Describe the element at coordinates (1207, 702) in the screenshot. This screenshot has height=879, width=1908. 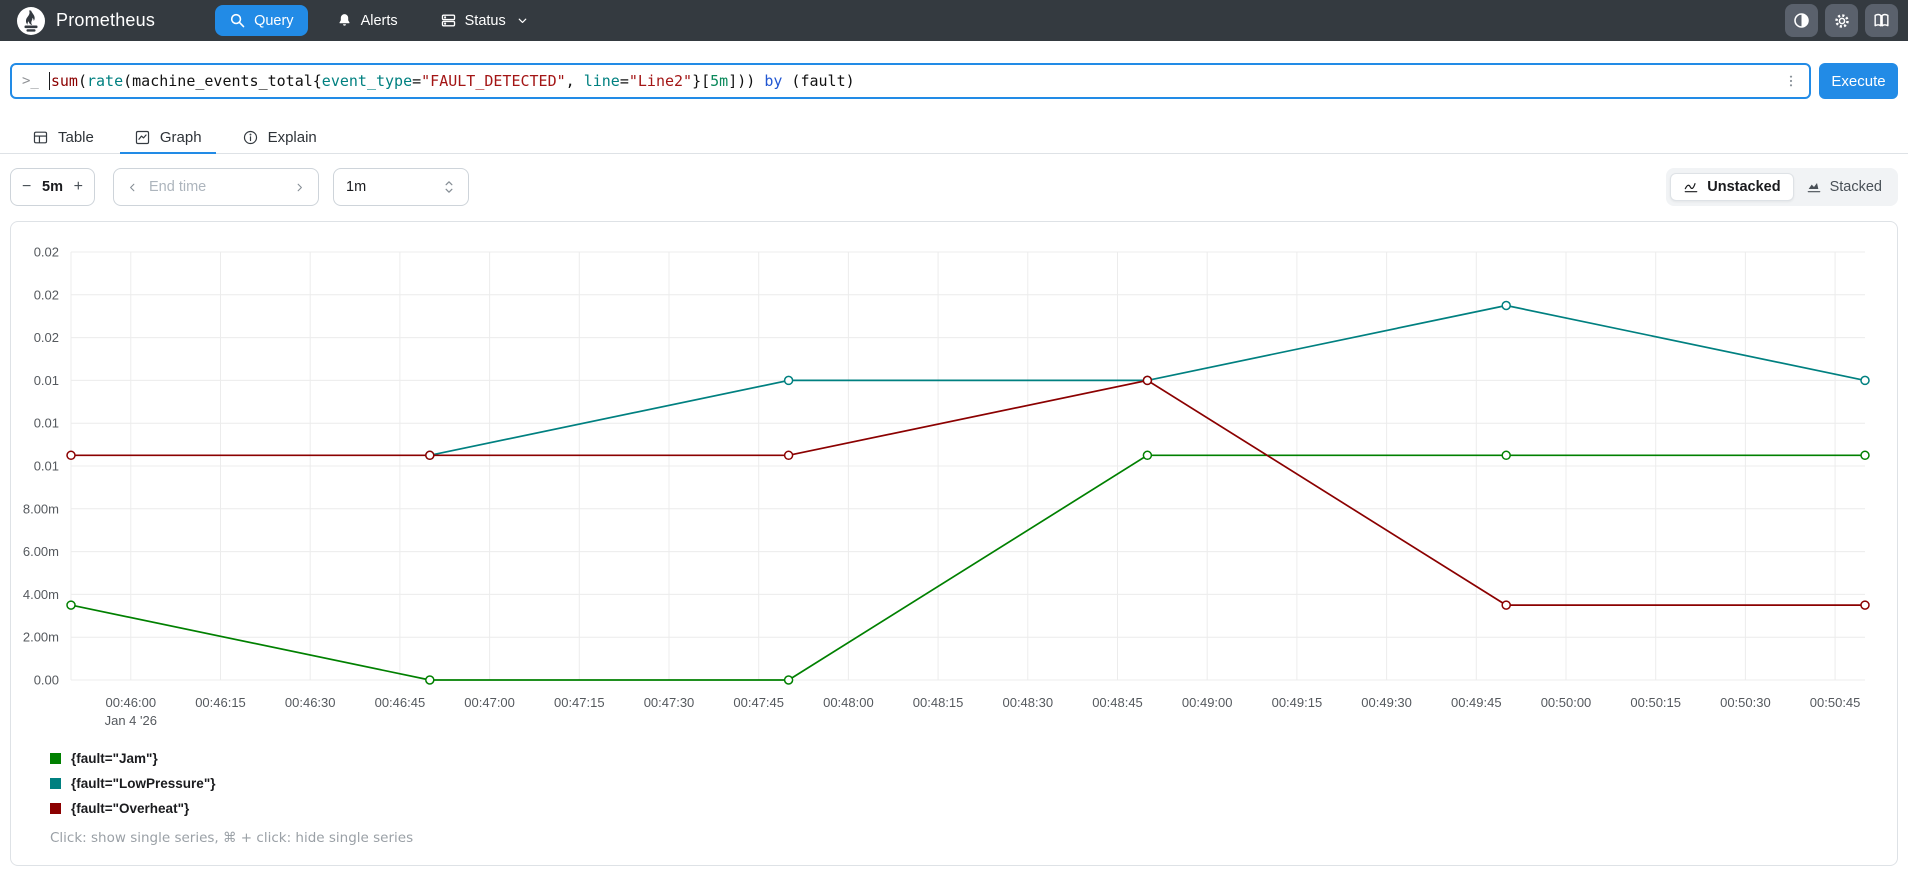
I see `x-tick-label: 00:49:00` at that location.